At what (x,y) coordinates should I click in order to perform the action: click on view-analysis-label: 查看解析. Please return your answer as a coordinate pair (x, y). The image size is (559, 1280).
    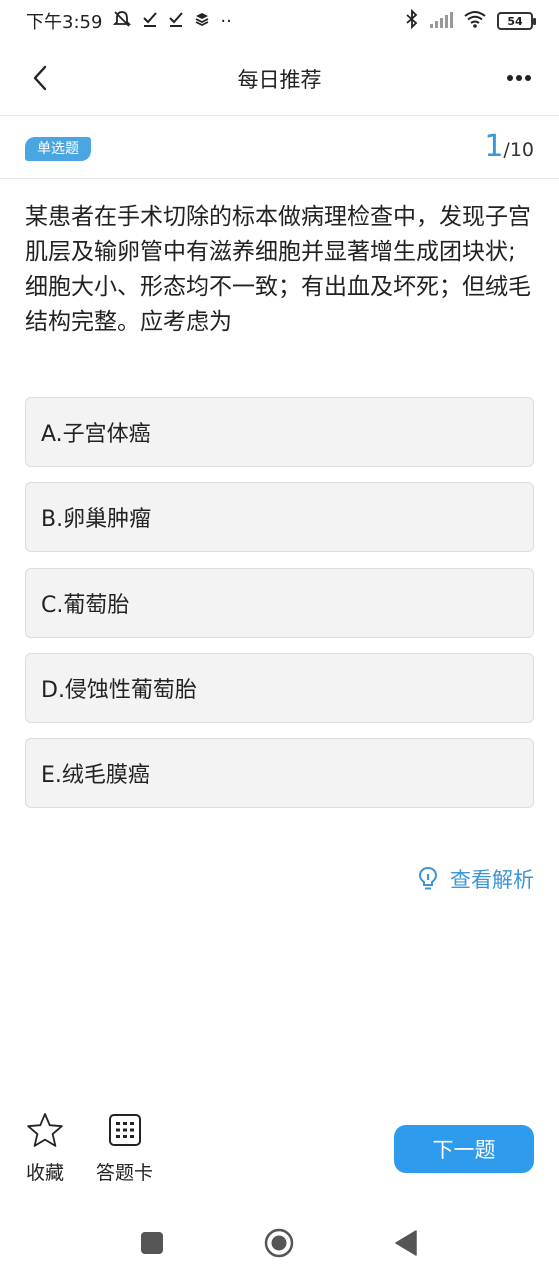
    Looking at the image, I should click on (492, 880).